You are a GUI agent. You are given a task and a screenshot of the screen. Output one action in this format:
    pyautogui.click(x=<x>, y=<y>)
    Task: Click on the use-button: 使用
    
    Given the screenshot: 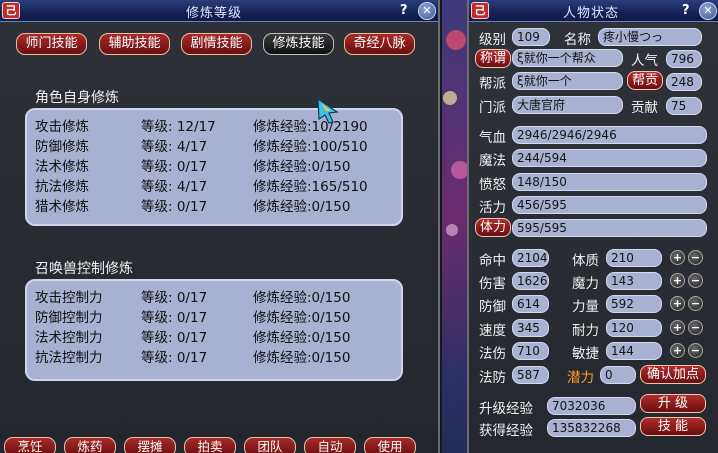 What is the action you would take?
    pyautogui.click(x=390, y=445)
    